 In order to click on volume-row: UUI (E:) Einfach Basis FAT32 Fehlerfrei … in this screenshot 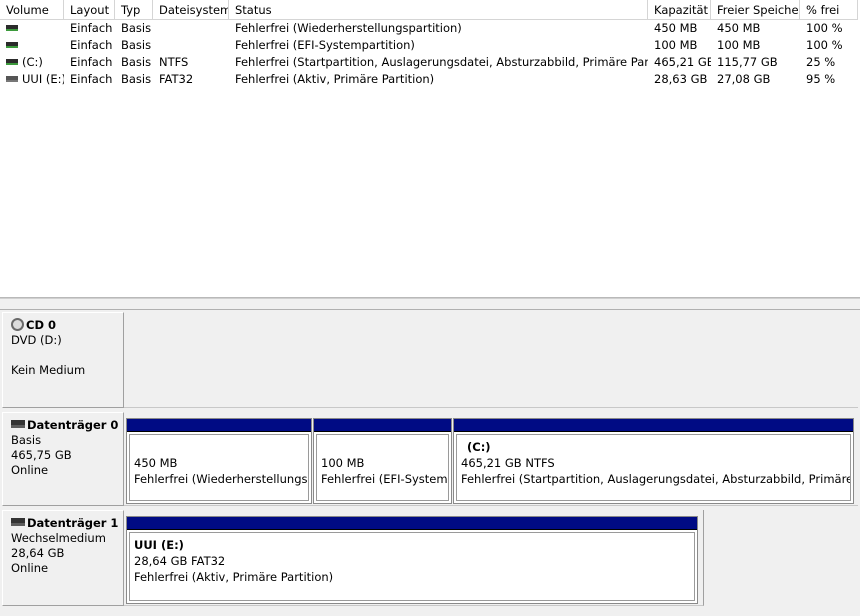, I will do `click(430, 79)`.